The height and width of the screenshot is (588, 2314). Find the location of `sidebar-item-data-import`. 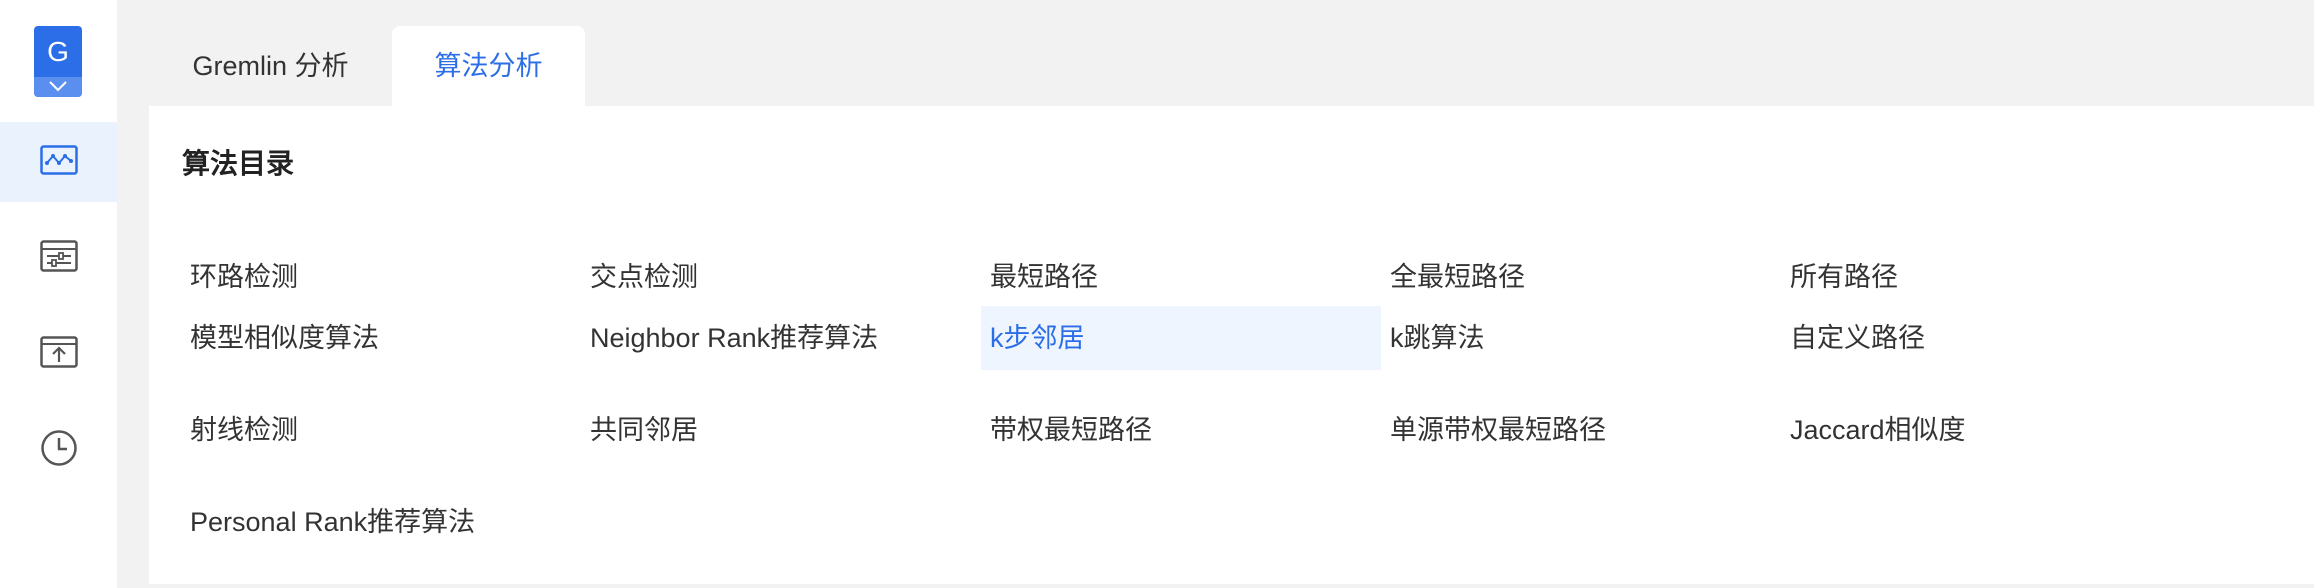

sidebar-item-data-import is located at coordinates (58, 258).